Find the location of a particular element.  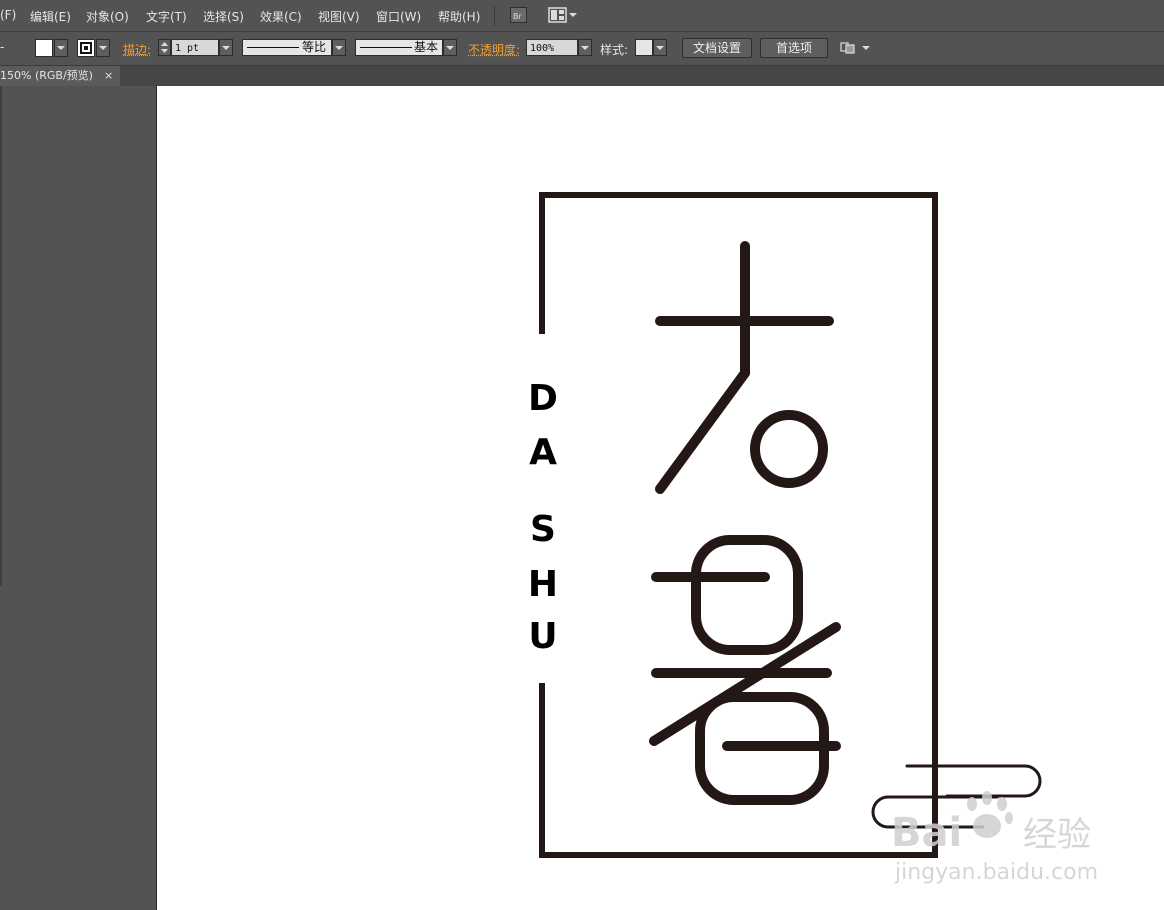

close-icon: × is located at coordinates (108, 76).